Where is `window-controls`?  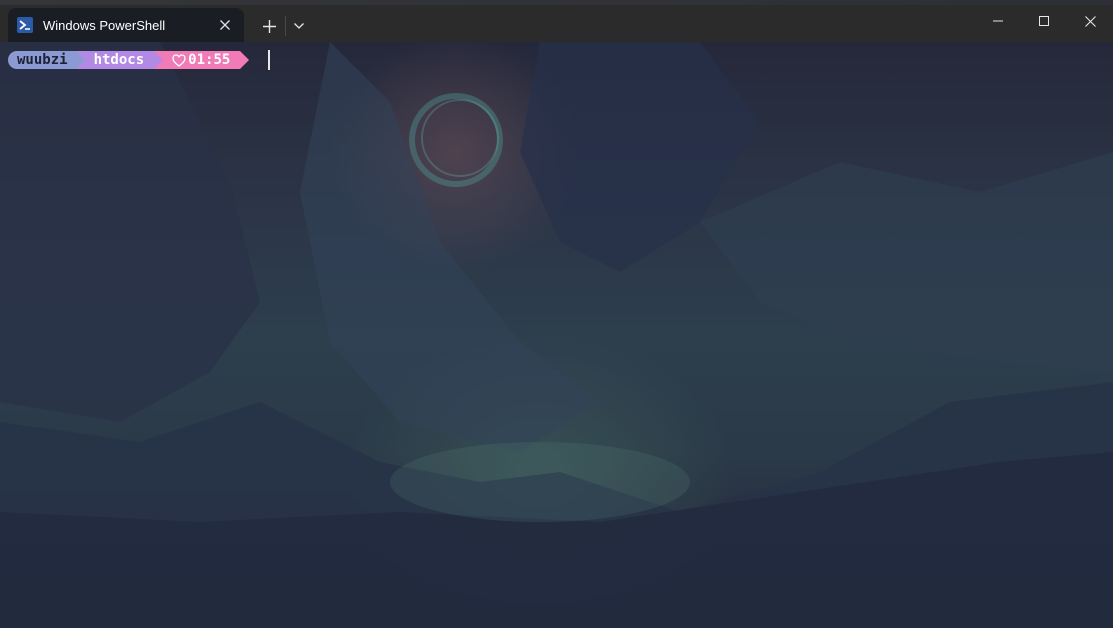 window-controls is located at coordinates (1044, 21).